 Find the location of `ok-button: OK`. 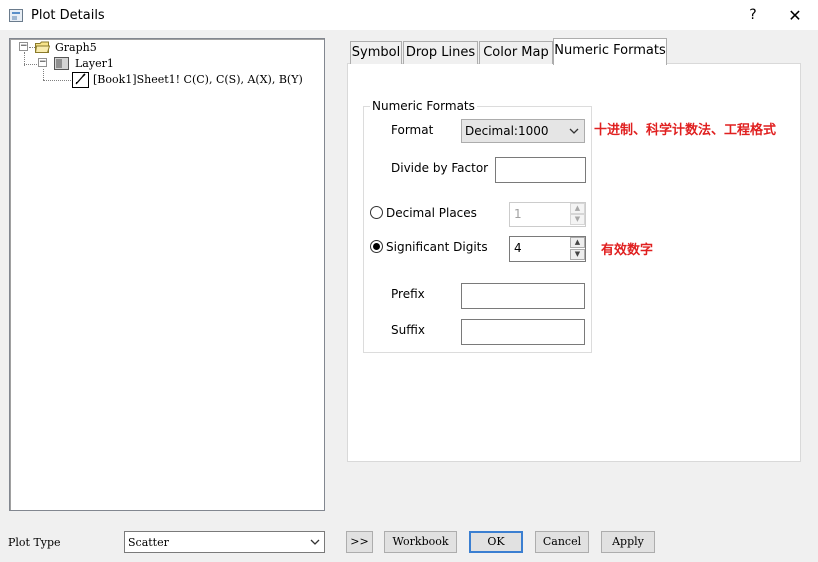

ok-button: OK is located at coordinates (496, 542).